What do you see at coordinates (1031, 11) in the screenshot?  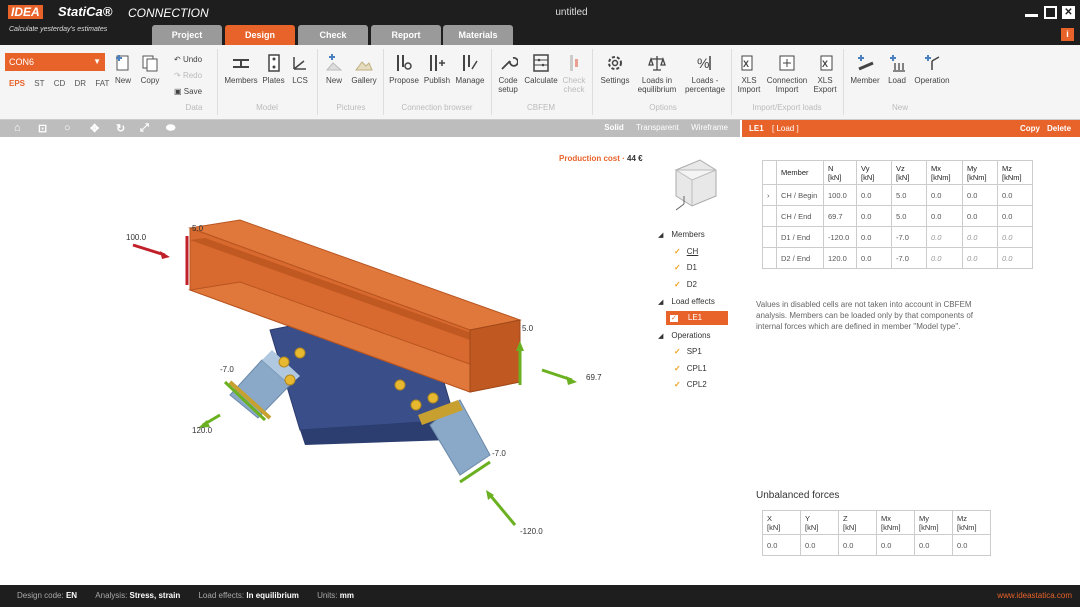 I see `minimize-button` at bounding box center [1031, 11].